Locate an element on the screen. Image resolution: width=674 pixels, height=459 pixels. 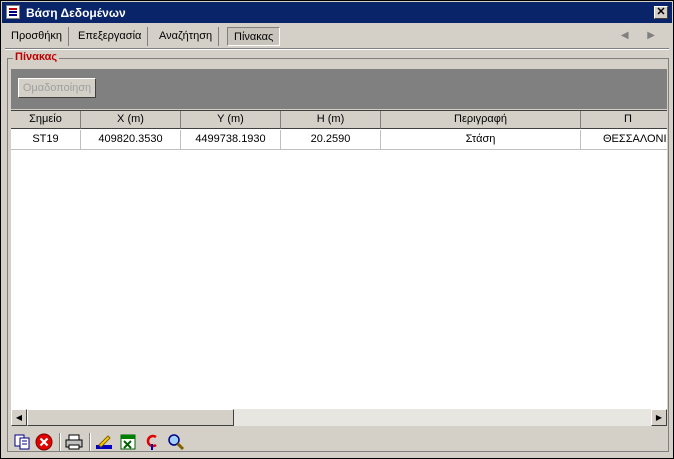
grouping-panel: Ομαδοποίηση is located at coordinates (339, 89).